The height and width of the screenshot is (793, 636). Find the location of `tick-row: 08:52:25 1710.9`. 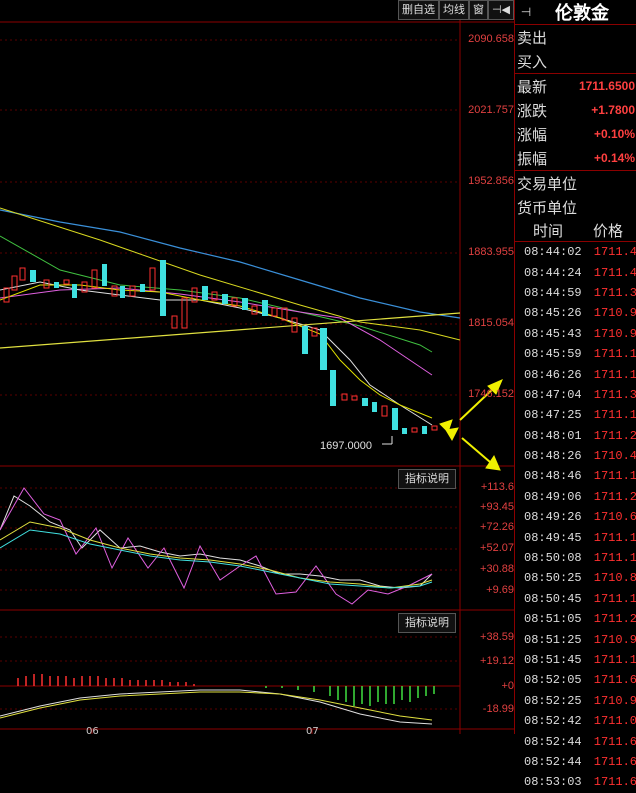

tick-row: 08:52:25 1710.9 is located at coordinates (575, 701).